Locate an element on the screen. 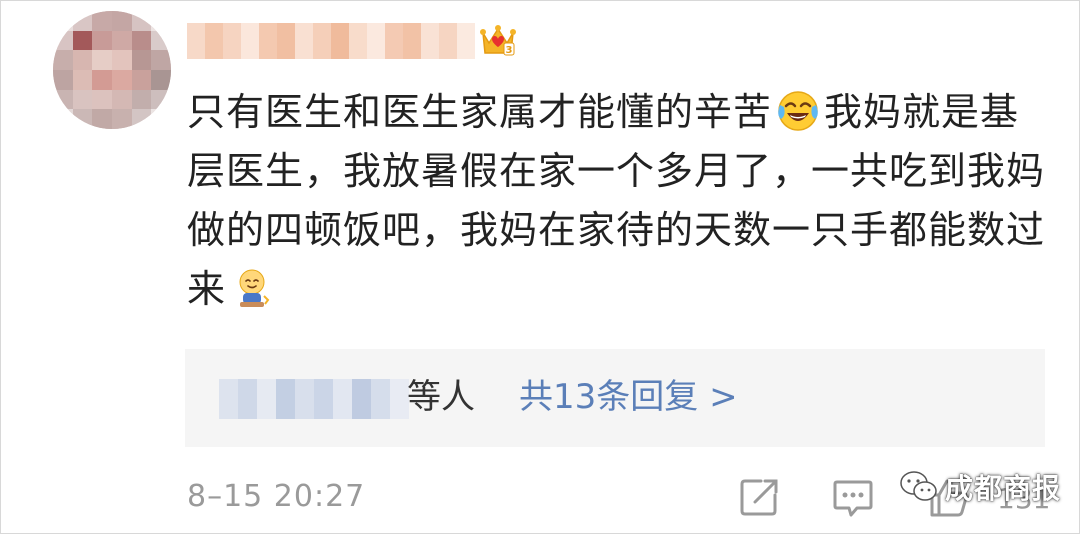 The width and height of the screenshot is (1080, 534). avatar is located at coordinates (112, 70).